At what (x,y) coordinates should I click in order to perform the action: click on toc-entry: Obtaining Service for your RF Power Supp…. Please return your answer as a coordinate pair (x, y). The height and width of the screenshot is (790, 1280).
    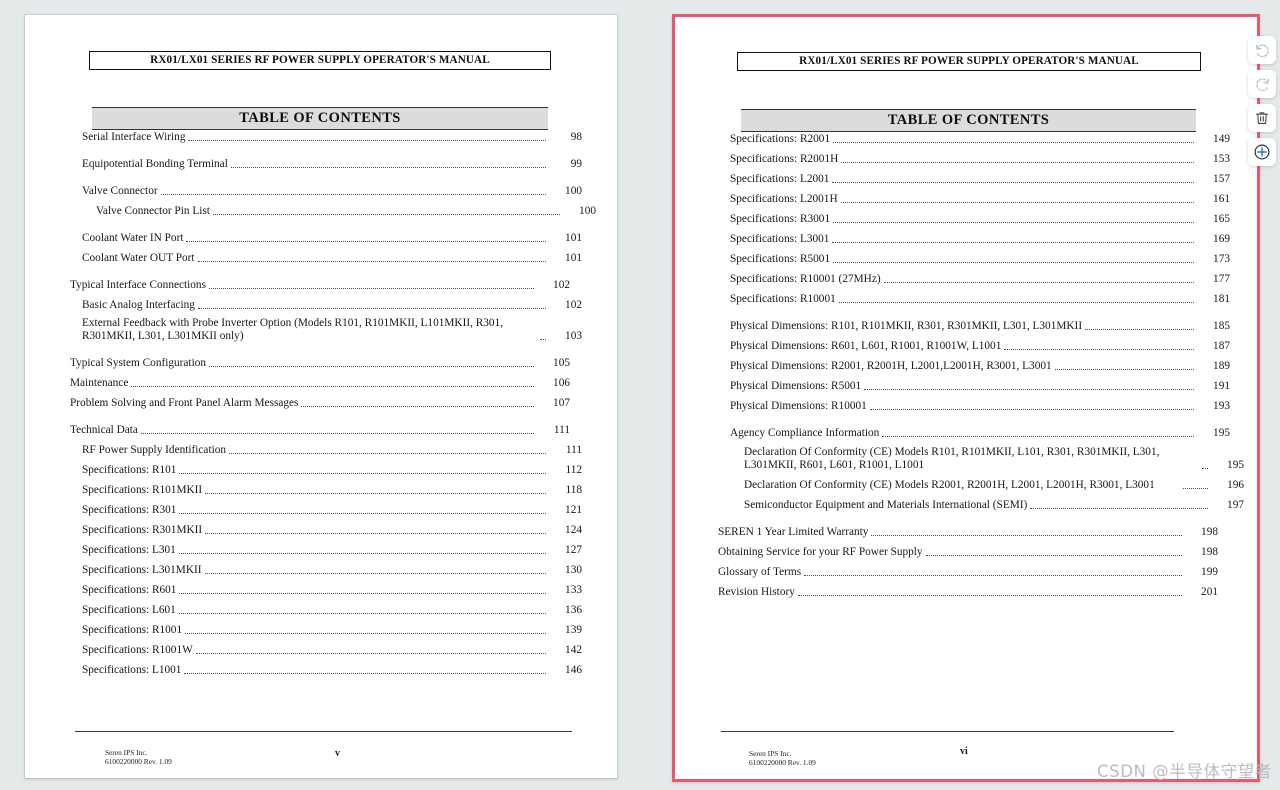
    Looking at the image, I should click on (968, 552).